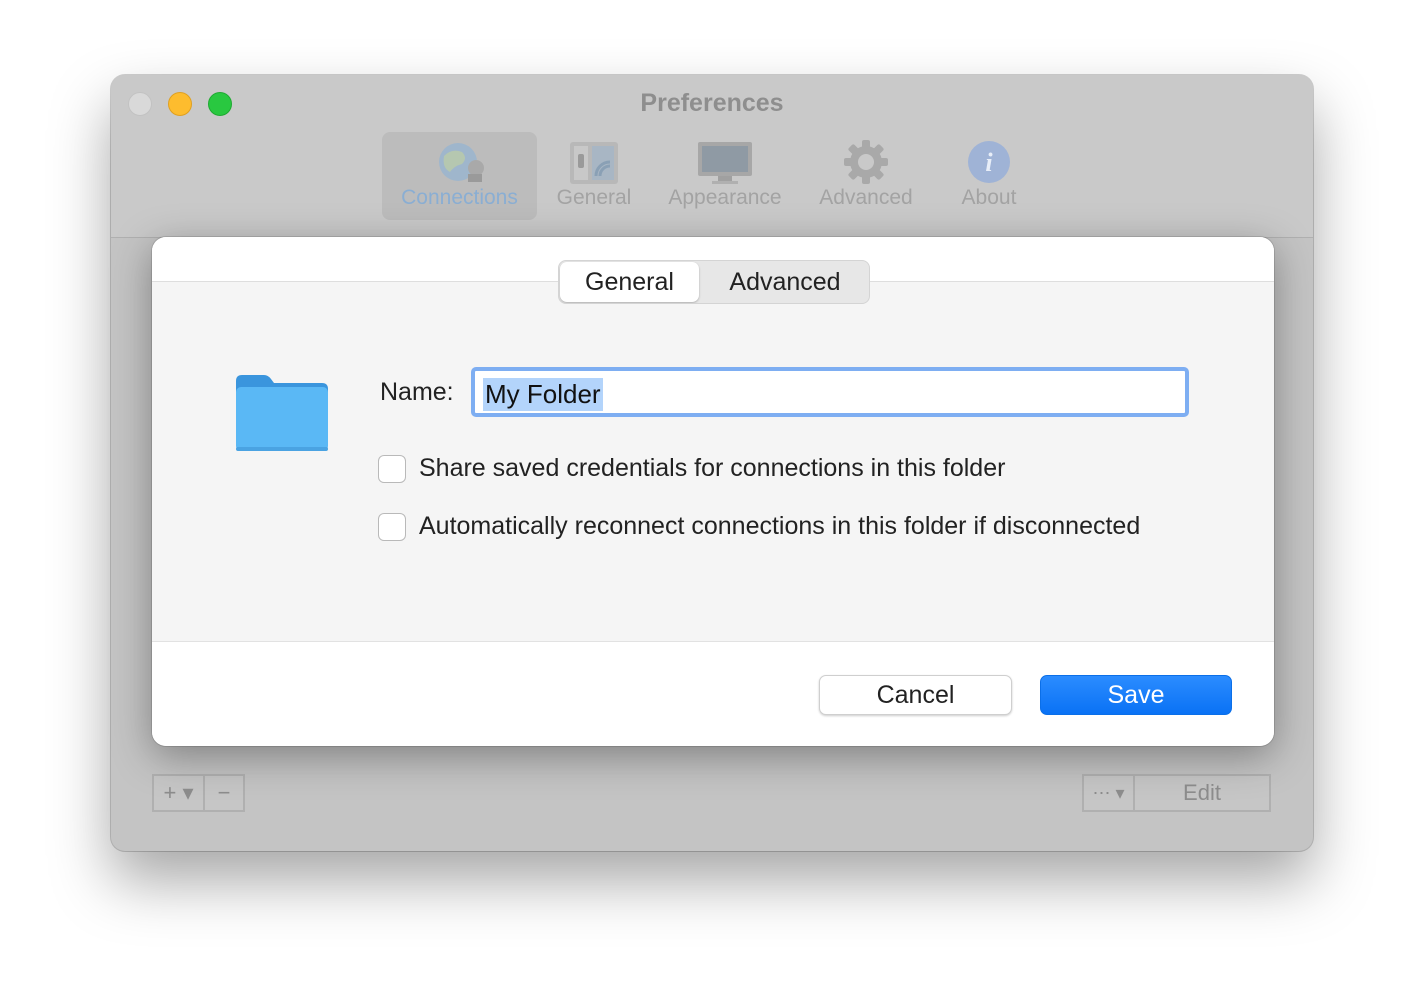  What do you see at coordinates (1202, 793) in the screenshot?
I see `edit-button: Edit` at bounding box center [1202, 793].